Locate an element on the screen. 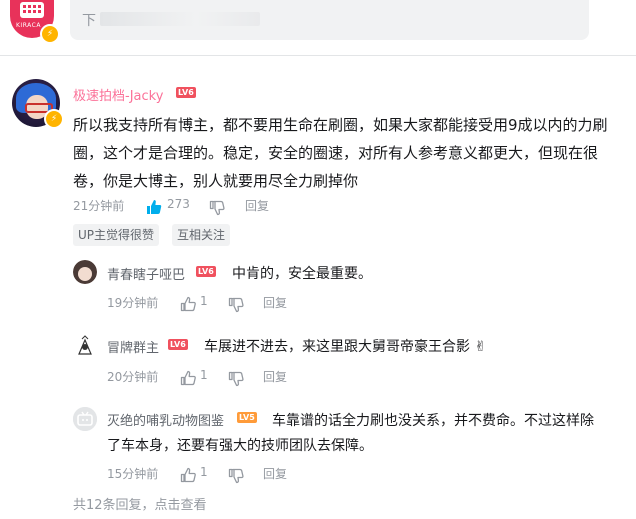 This screenshot has width=636, height=519. view-replies-link: 点击查看 is located at coordinates (181, 505).